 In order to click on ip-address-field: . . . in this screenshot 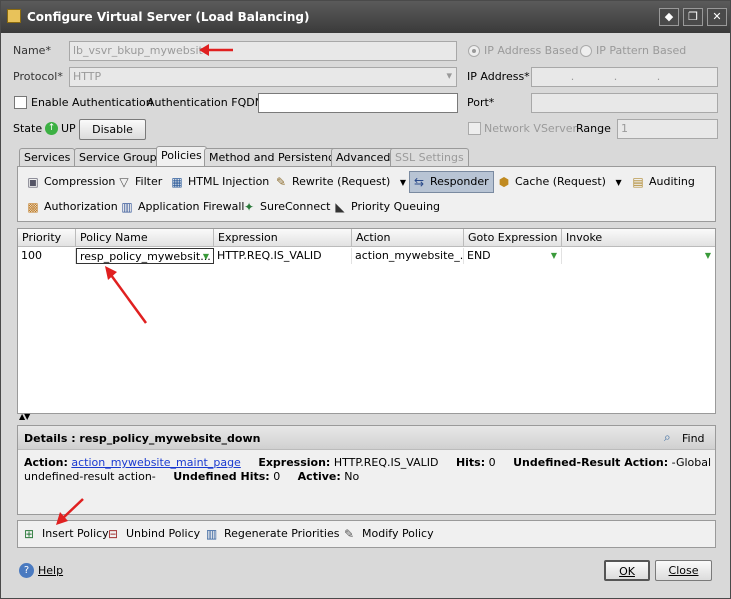, I will do `click(624, 77)`.